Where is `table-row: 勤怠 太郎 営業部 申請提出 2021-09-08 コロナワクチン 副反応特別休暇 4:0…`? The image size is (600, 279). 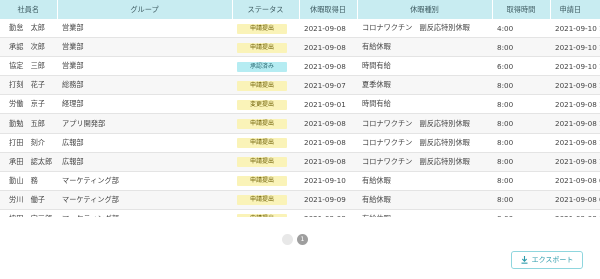 table-row: 勤怠 太郎 営業部 申請提出 2021-09-08 コロナワクチン 副反応特別休暇 4:0… is located at coordinates (300, 29).